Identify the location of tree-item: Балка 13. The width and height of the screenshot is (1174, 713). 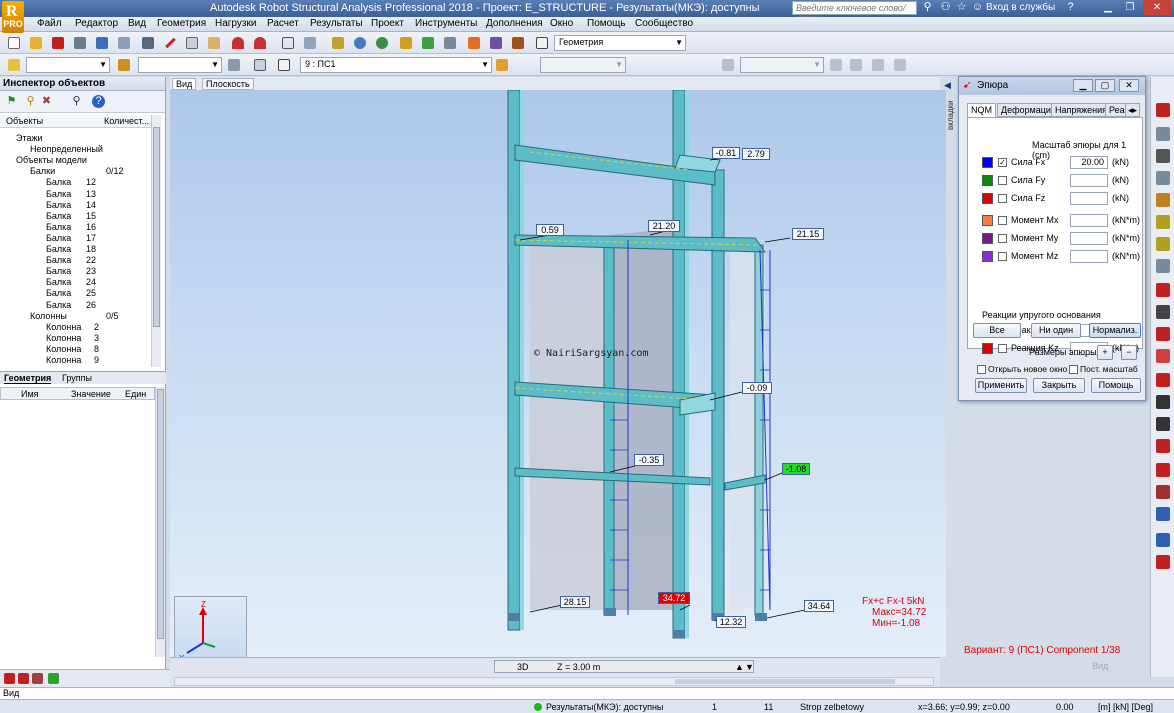
(75, 194).